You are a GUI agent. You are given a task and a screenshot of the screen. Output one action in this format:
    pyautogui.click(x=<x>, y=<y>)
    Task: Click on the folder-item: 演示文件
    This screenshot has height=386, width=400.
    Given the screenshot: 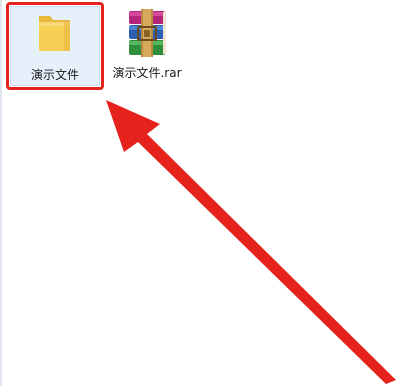 What is the action you would take?
    pyautogui.click(x=55, y=46)
    